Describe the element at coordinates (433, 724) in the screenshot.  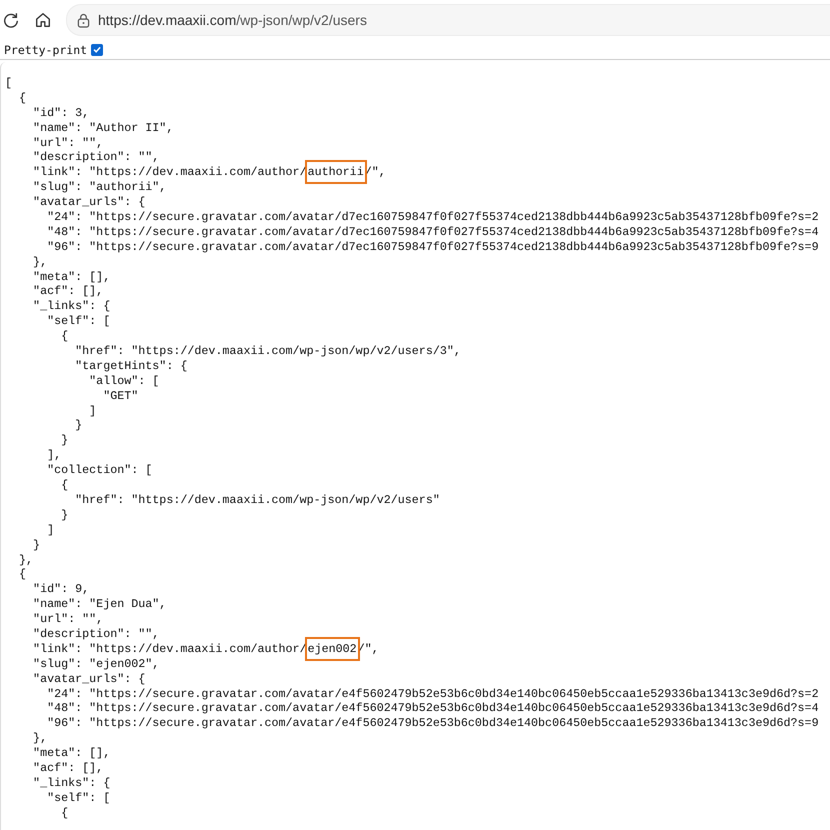
I see `json-line: "96": "https://secure.gravatar.com/avatar/e4f5602479b52e53b6c0bd34e140bc06450eb5ccaa1e529336ba13413c3e9d6d?s=9` at that location.